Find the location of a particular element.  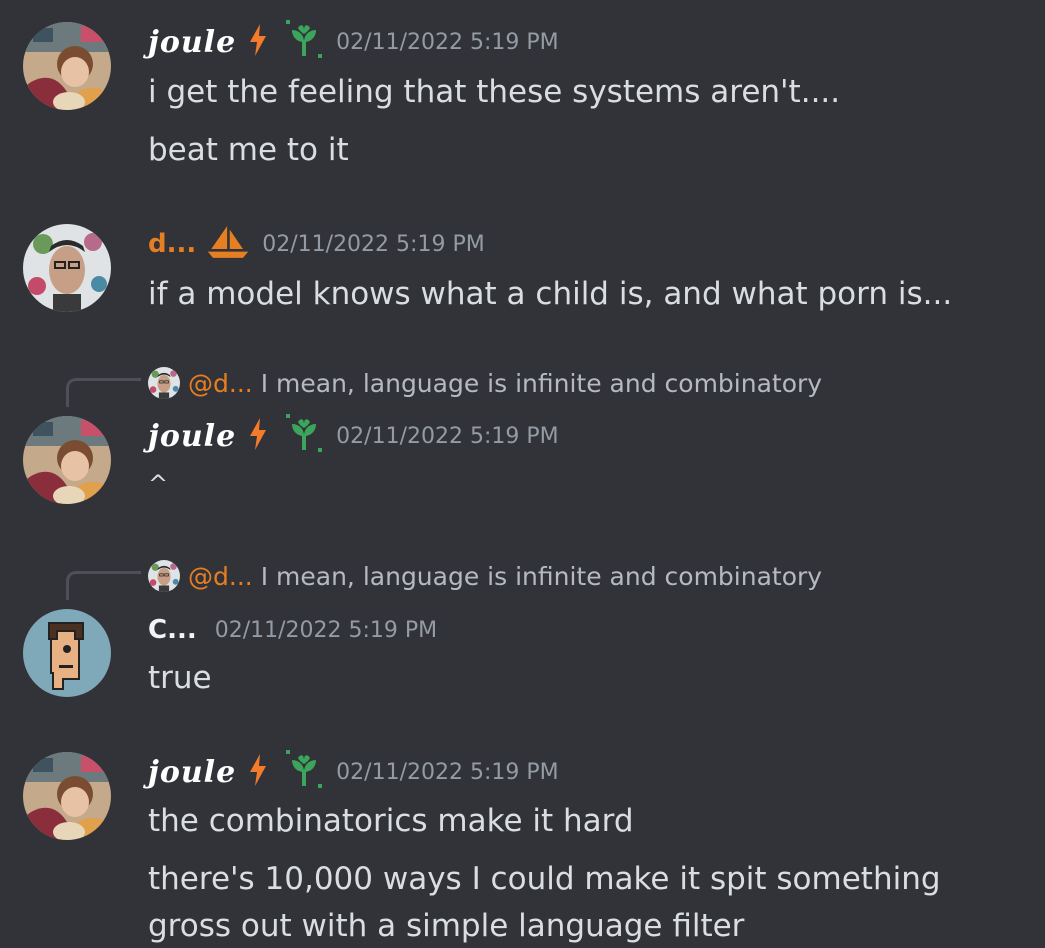

message-header: d... 02/11/2022 5:19 PM is located at coordinates (316, 244).